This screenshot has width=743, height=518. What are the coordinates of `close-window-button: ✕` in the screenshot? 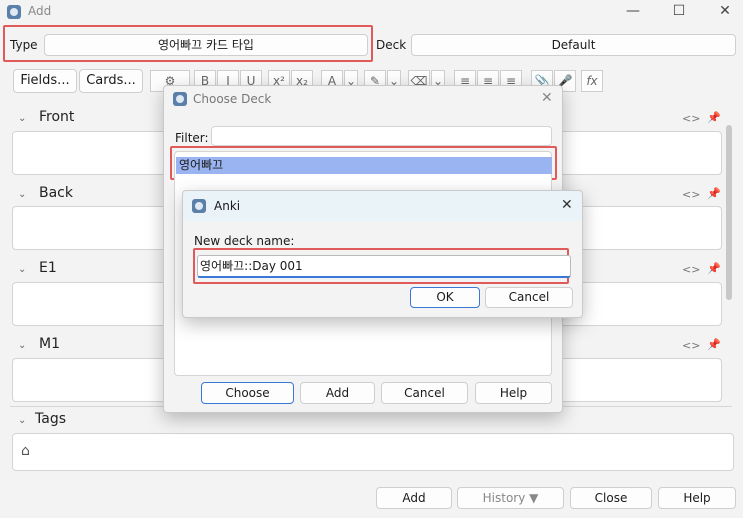 It's located at (725, 11).